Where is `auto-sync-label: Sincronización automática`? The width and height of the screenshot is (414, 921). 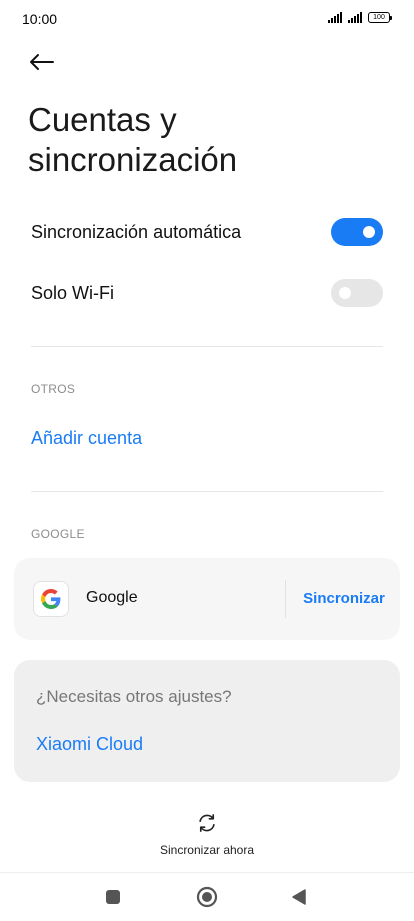 auto-sync-label: Sincronización automática is located at coordinates (136, 231).